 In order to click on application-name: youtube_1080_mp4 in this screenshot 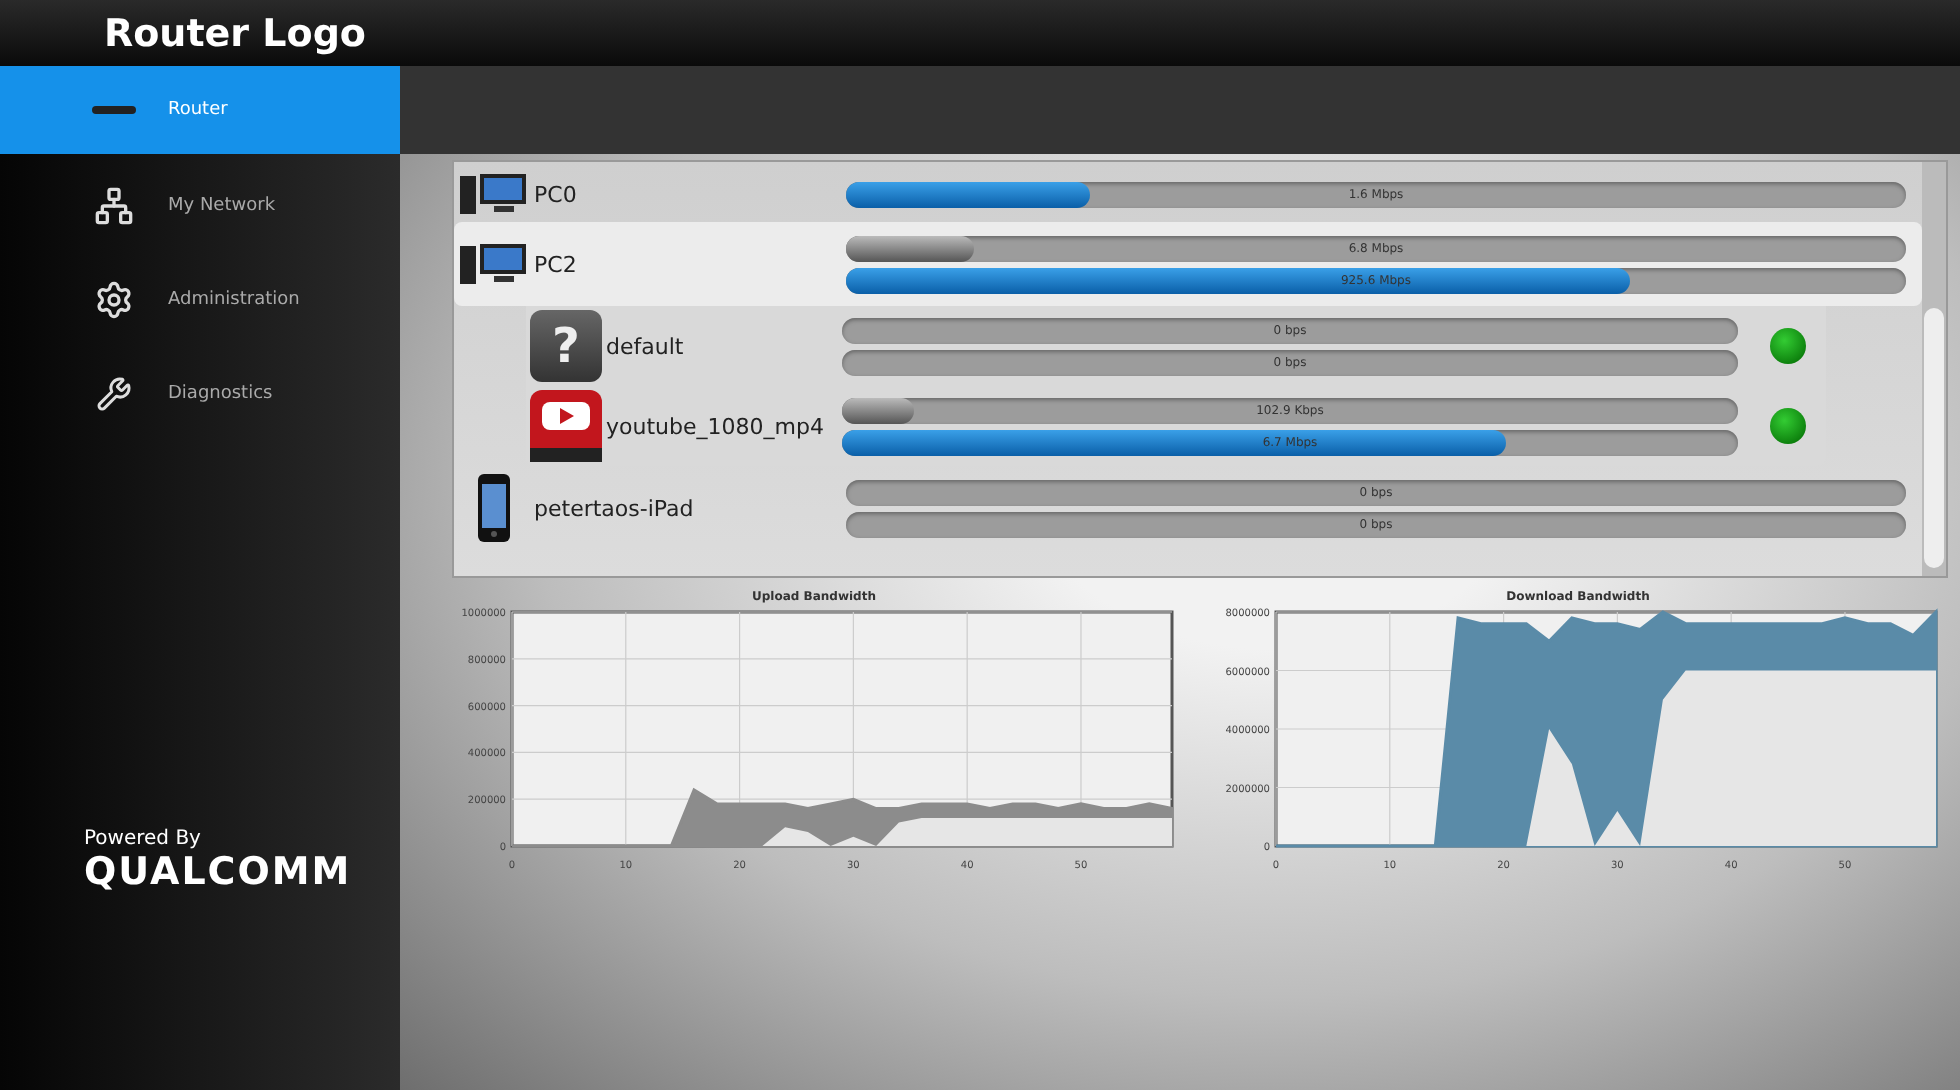, I will do `click(715, 426)`.